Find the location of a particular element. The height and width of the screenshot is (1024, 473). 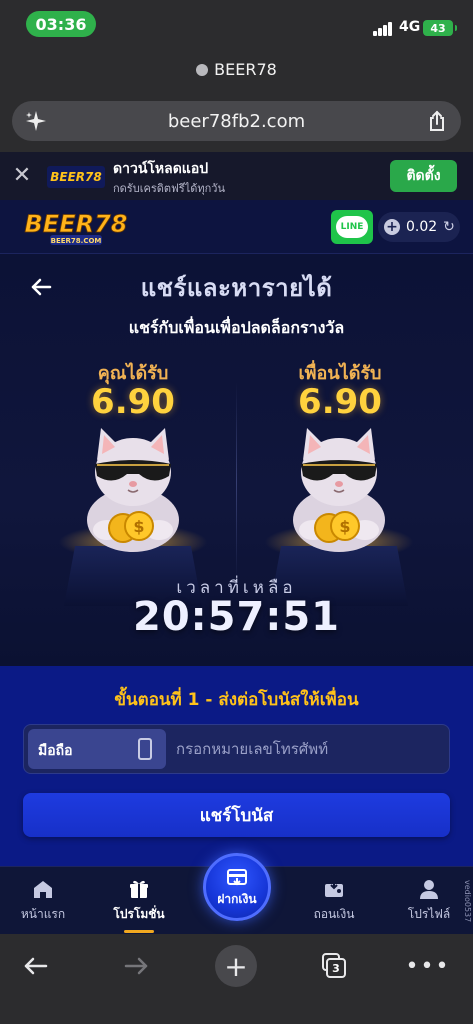

line-button: LINE is located at coordinates (352, 227).